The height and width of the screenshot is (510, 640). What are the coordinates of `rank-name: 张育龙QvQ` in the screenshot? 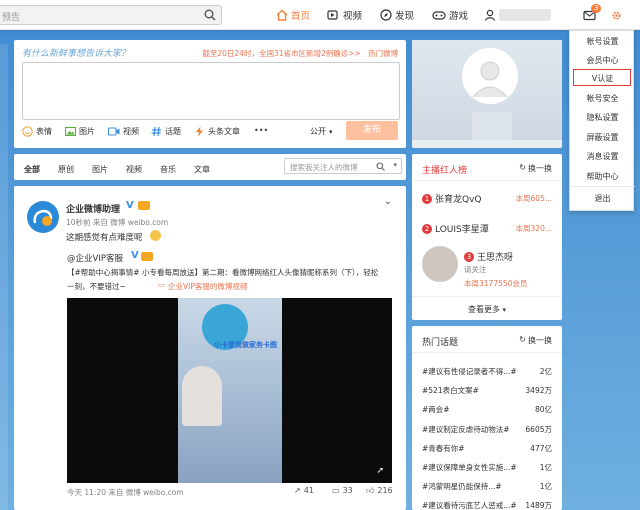 It's located at (458, 198).